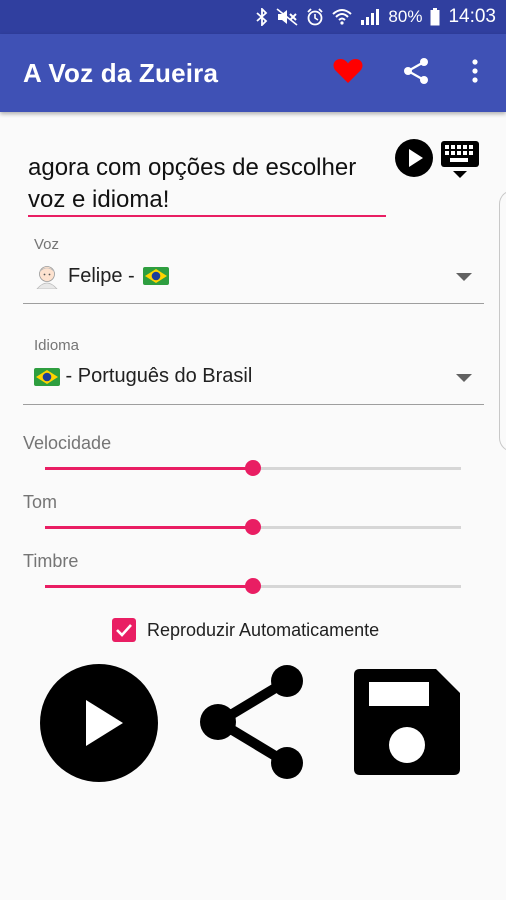  I want to click on timbre-slider-thumb, so click(253, 586).